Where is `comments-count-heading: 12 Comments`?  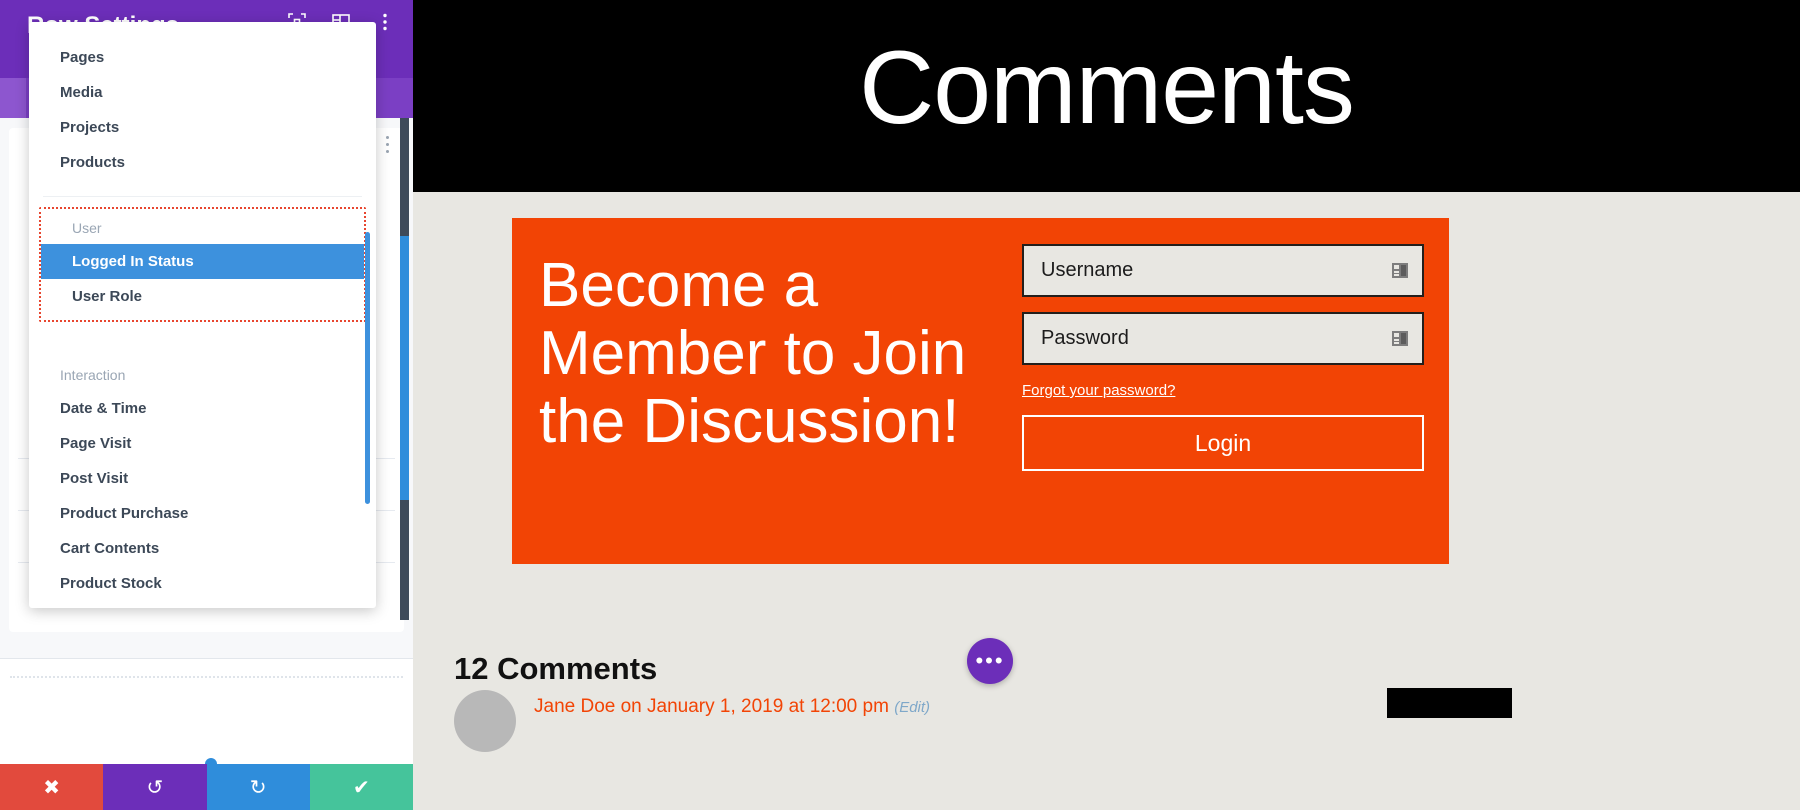 comments-count-heading: 12 Comments is located at coordinates (556, 668).